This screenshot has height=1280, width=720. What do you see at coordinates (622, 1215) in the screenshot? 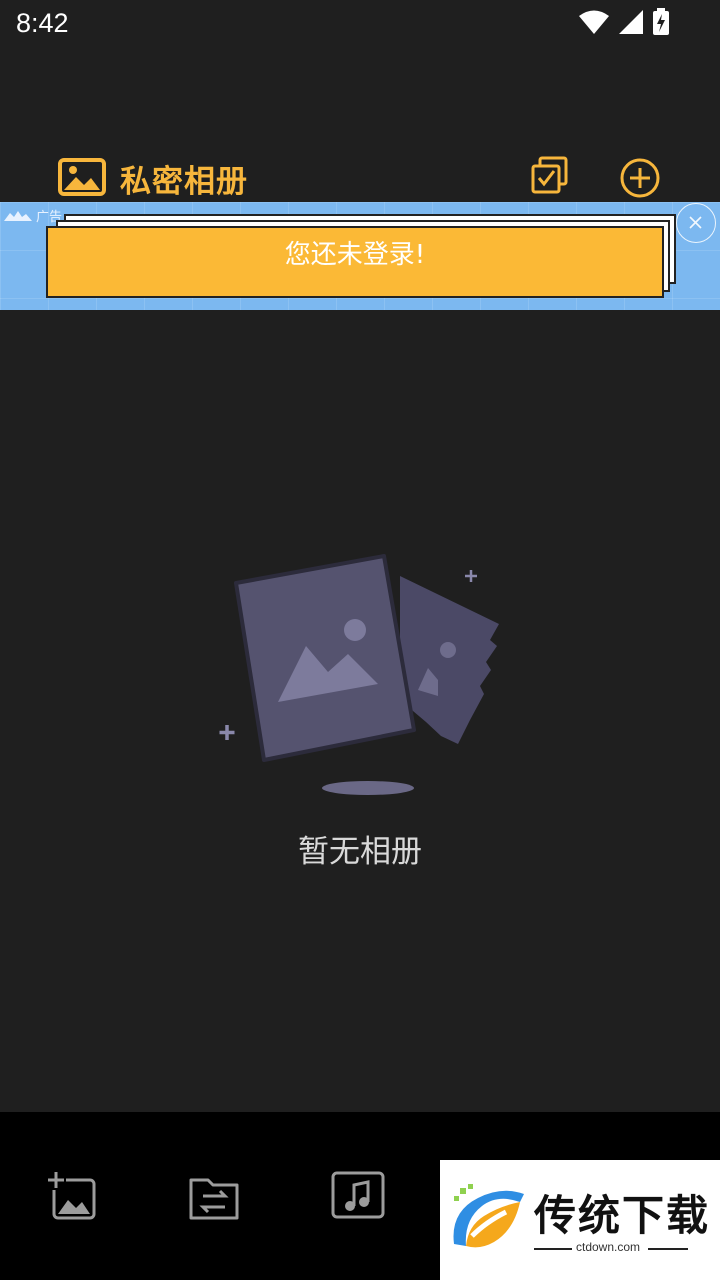
I see `watermark-title: 传统下载` at bounding box center [622, 1215].